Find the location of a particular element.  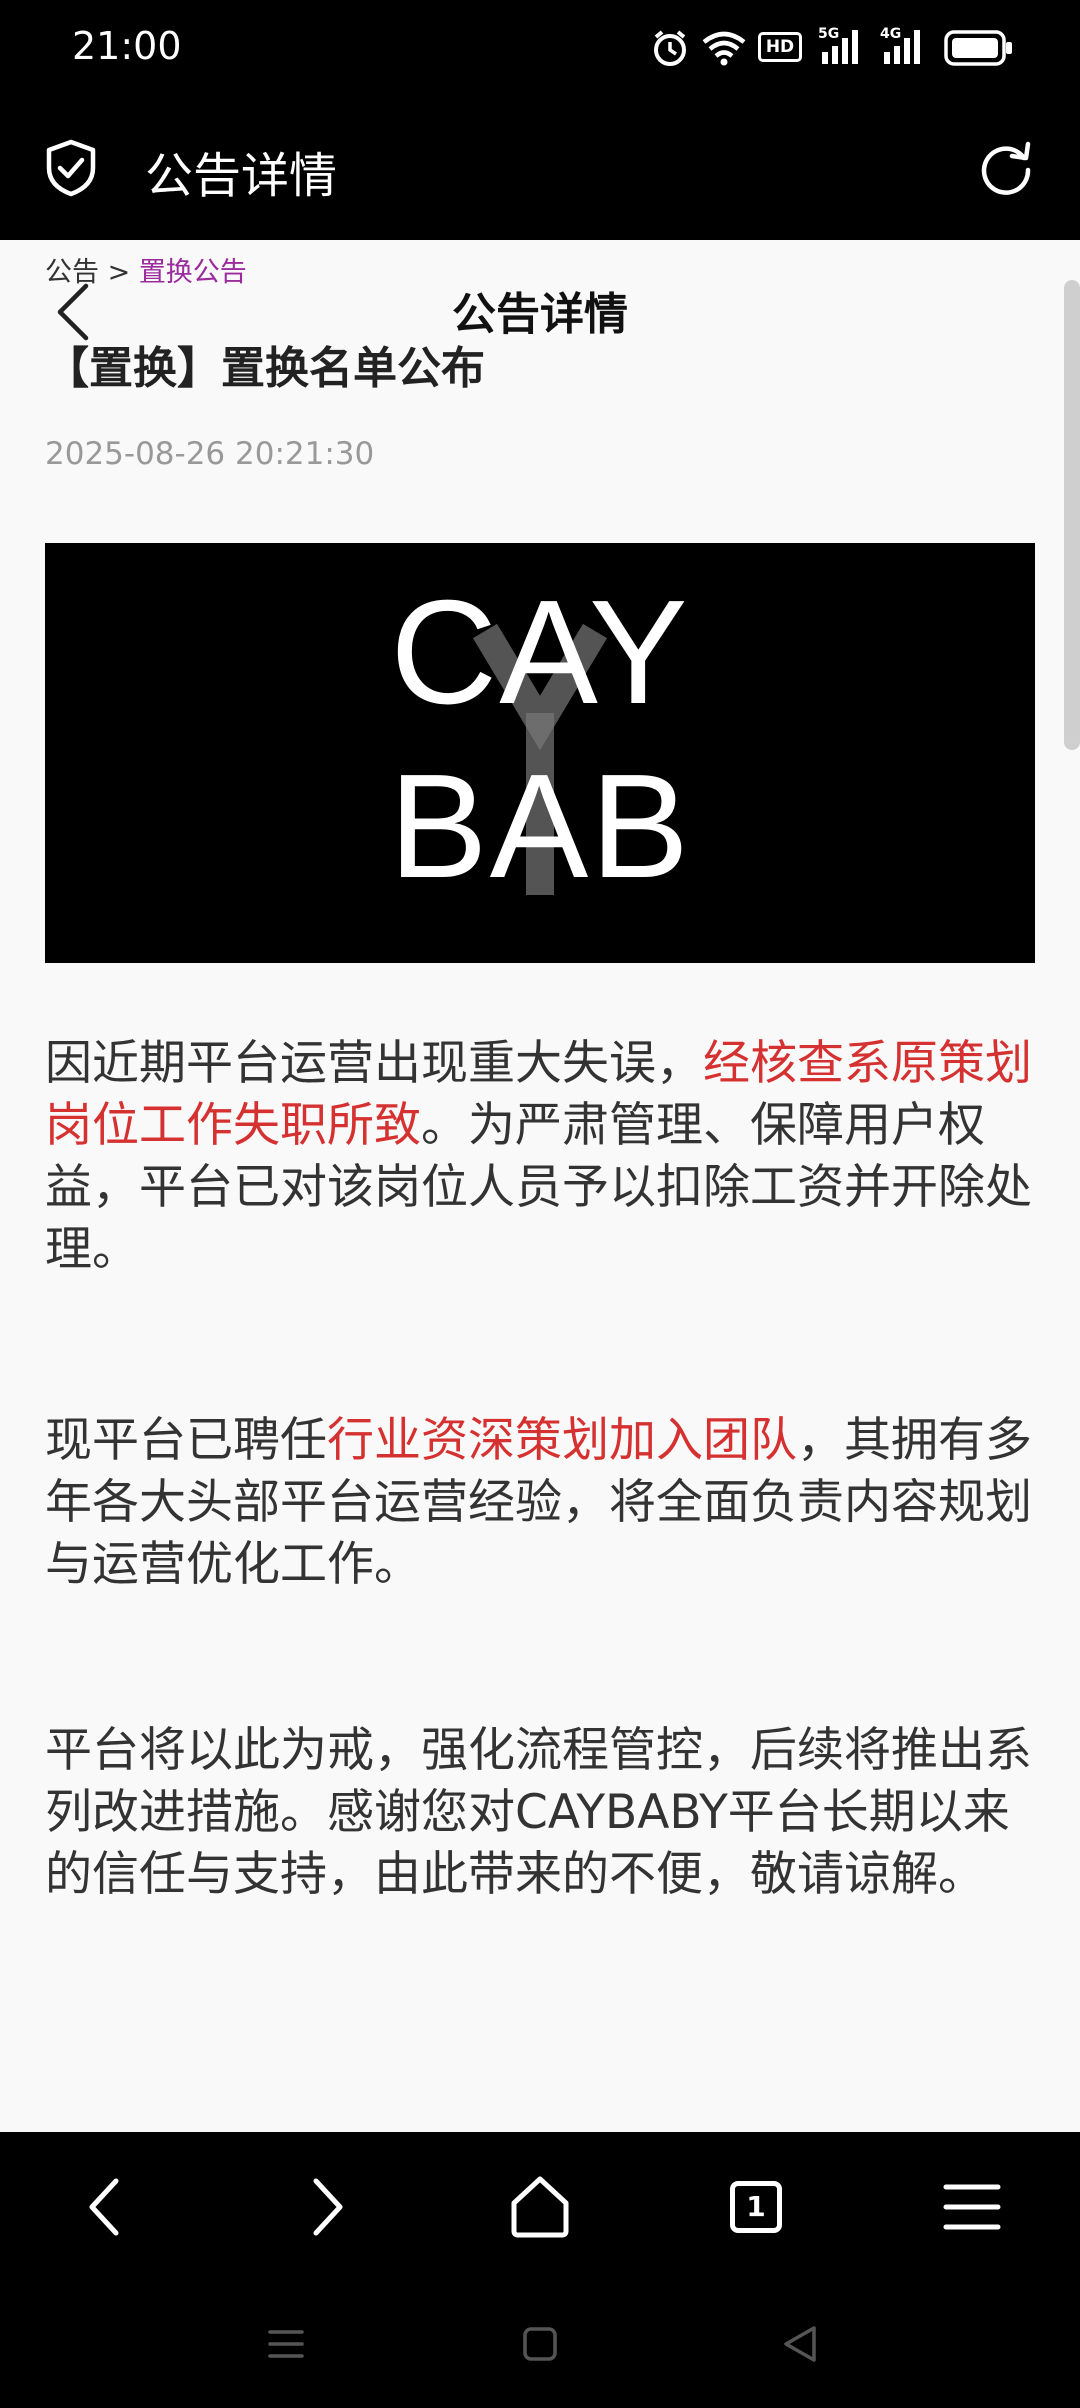

home-square-icon is located at coordinates (540, 2344).